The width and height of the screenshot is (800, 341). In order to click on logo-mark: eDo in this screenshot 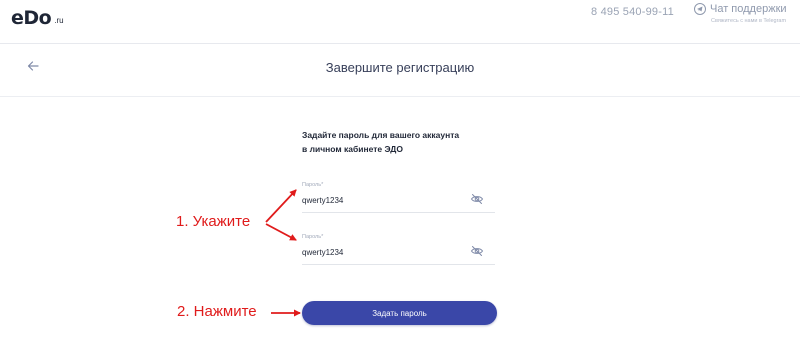, I will do `click(31, 18)`.